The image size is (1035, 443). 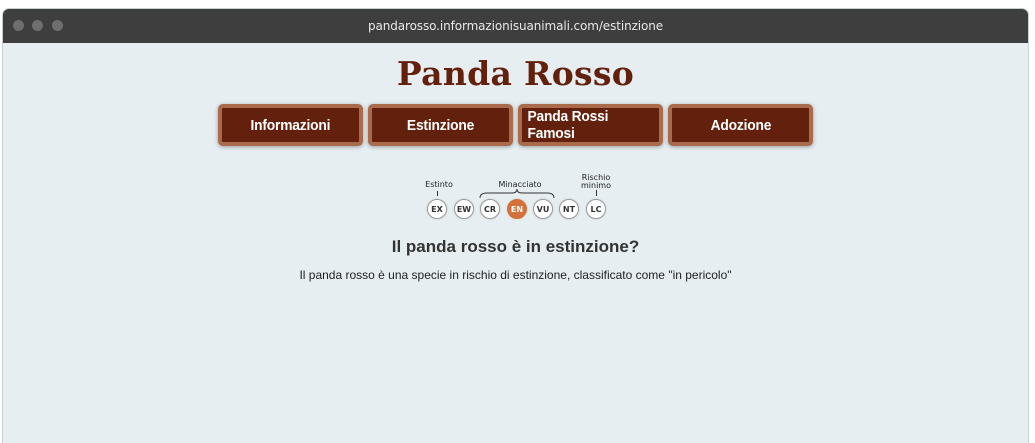 I want to click on site-title: Panda Rosso, so click(x=515, y=73).